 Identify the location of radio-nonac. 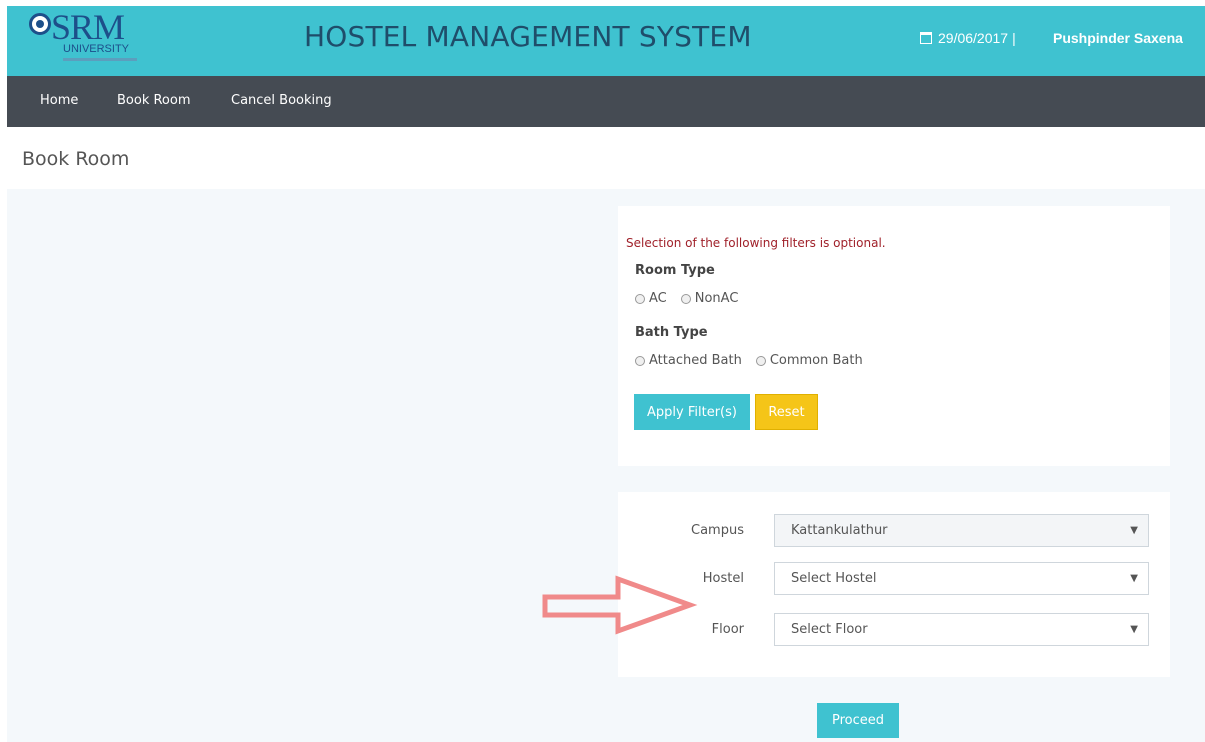
(685, 298).